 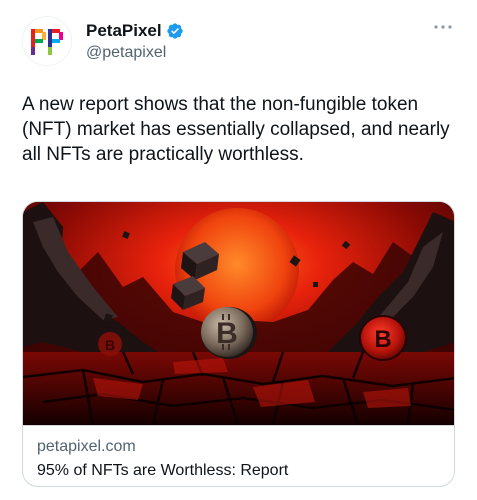 I want to click on verified-badge-icon, so click(x=175, y=31).